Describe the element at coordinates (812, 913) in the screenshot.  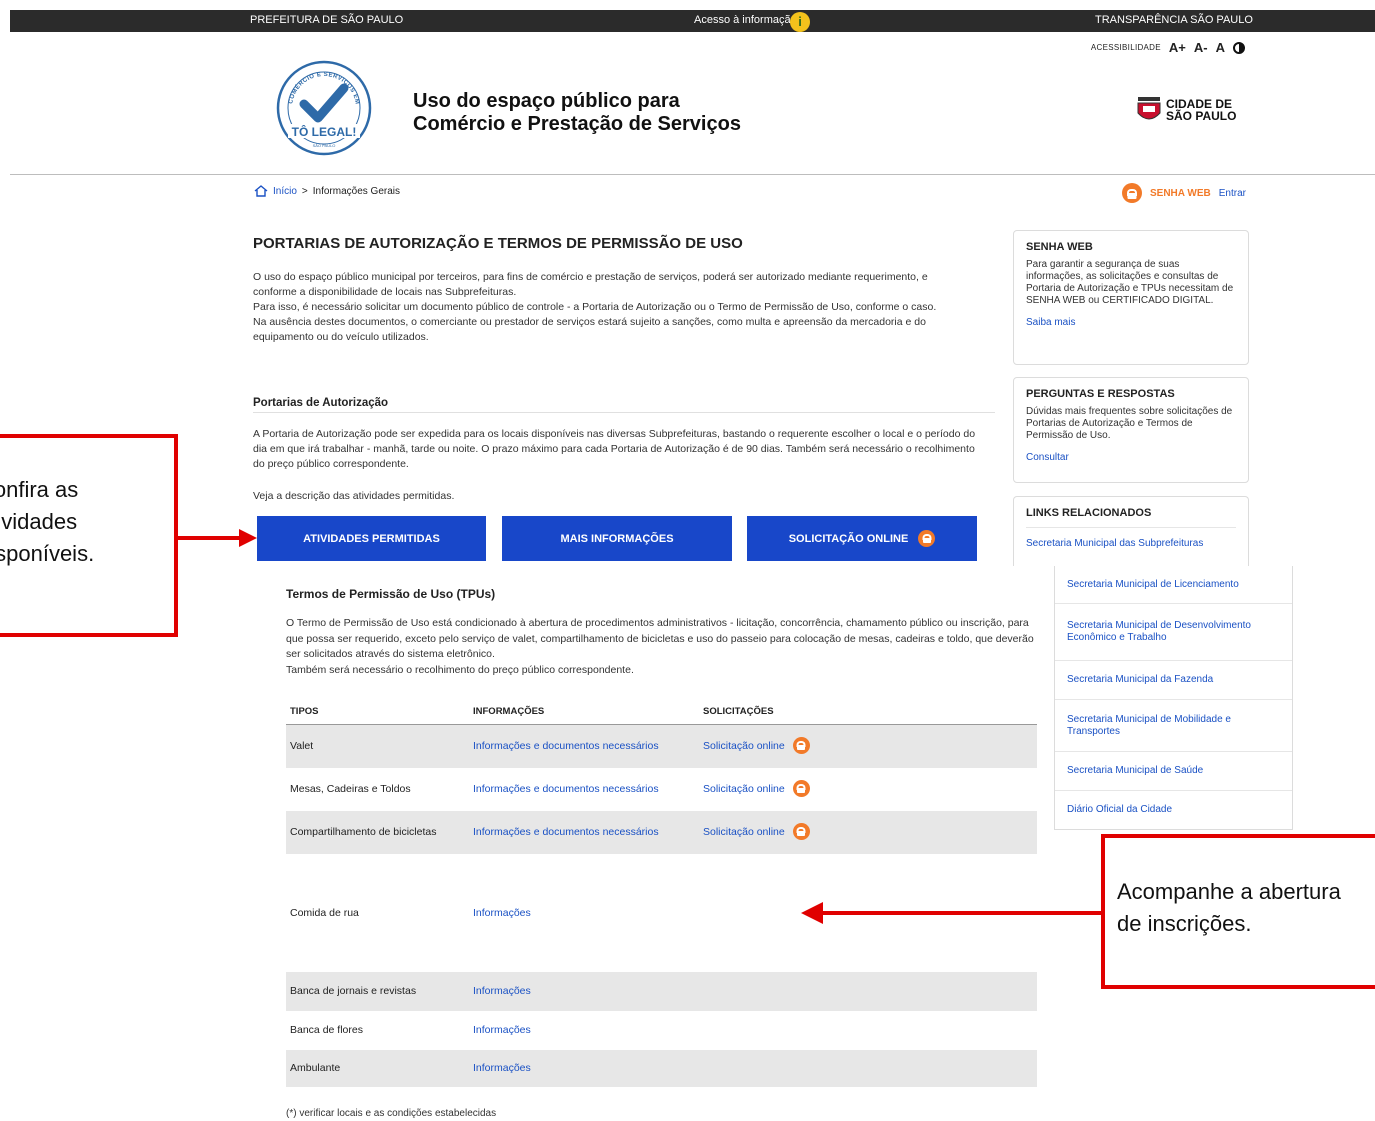
I see `arrow-left-icon` at that location.